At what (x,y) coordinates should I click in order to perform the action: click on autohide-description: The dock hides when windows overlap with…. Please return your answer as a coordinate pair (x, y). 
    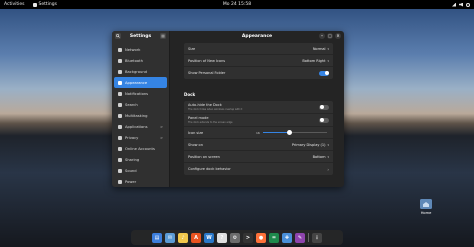
    Looking at the image, I should click on (215, 109).